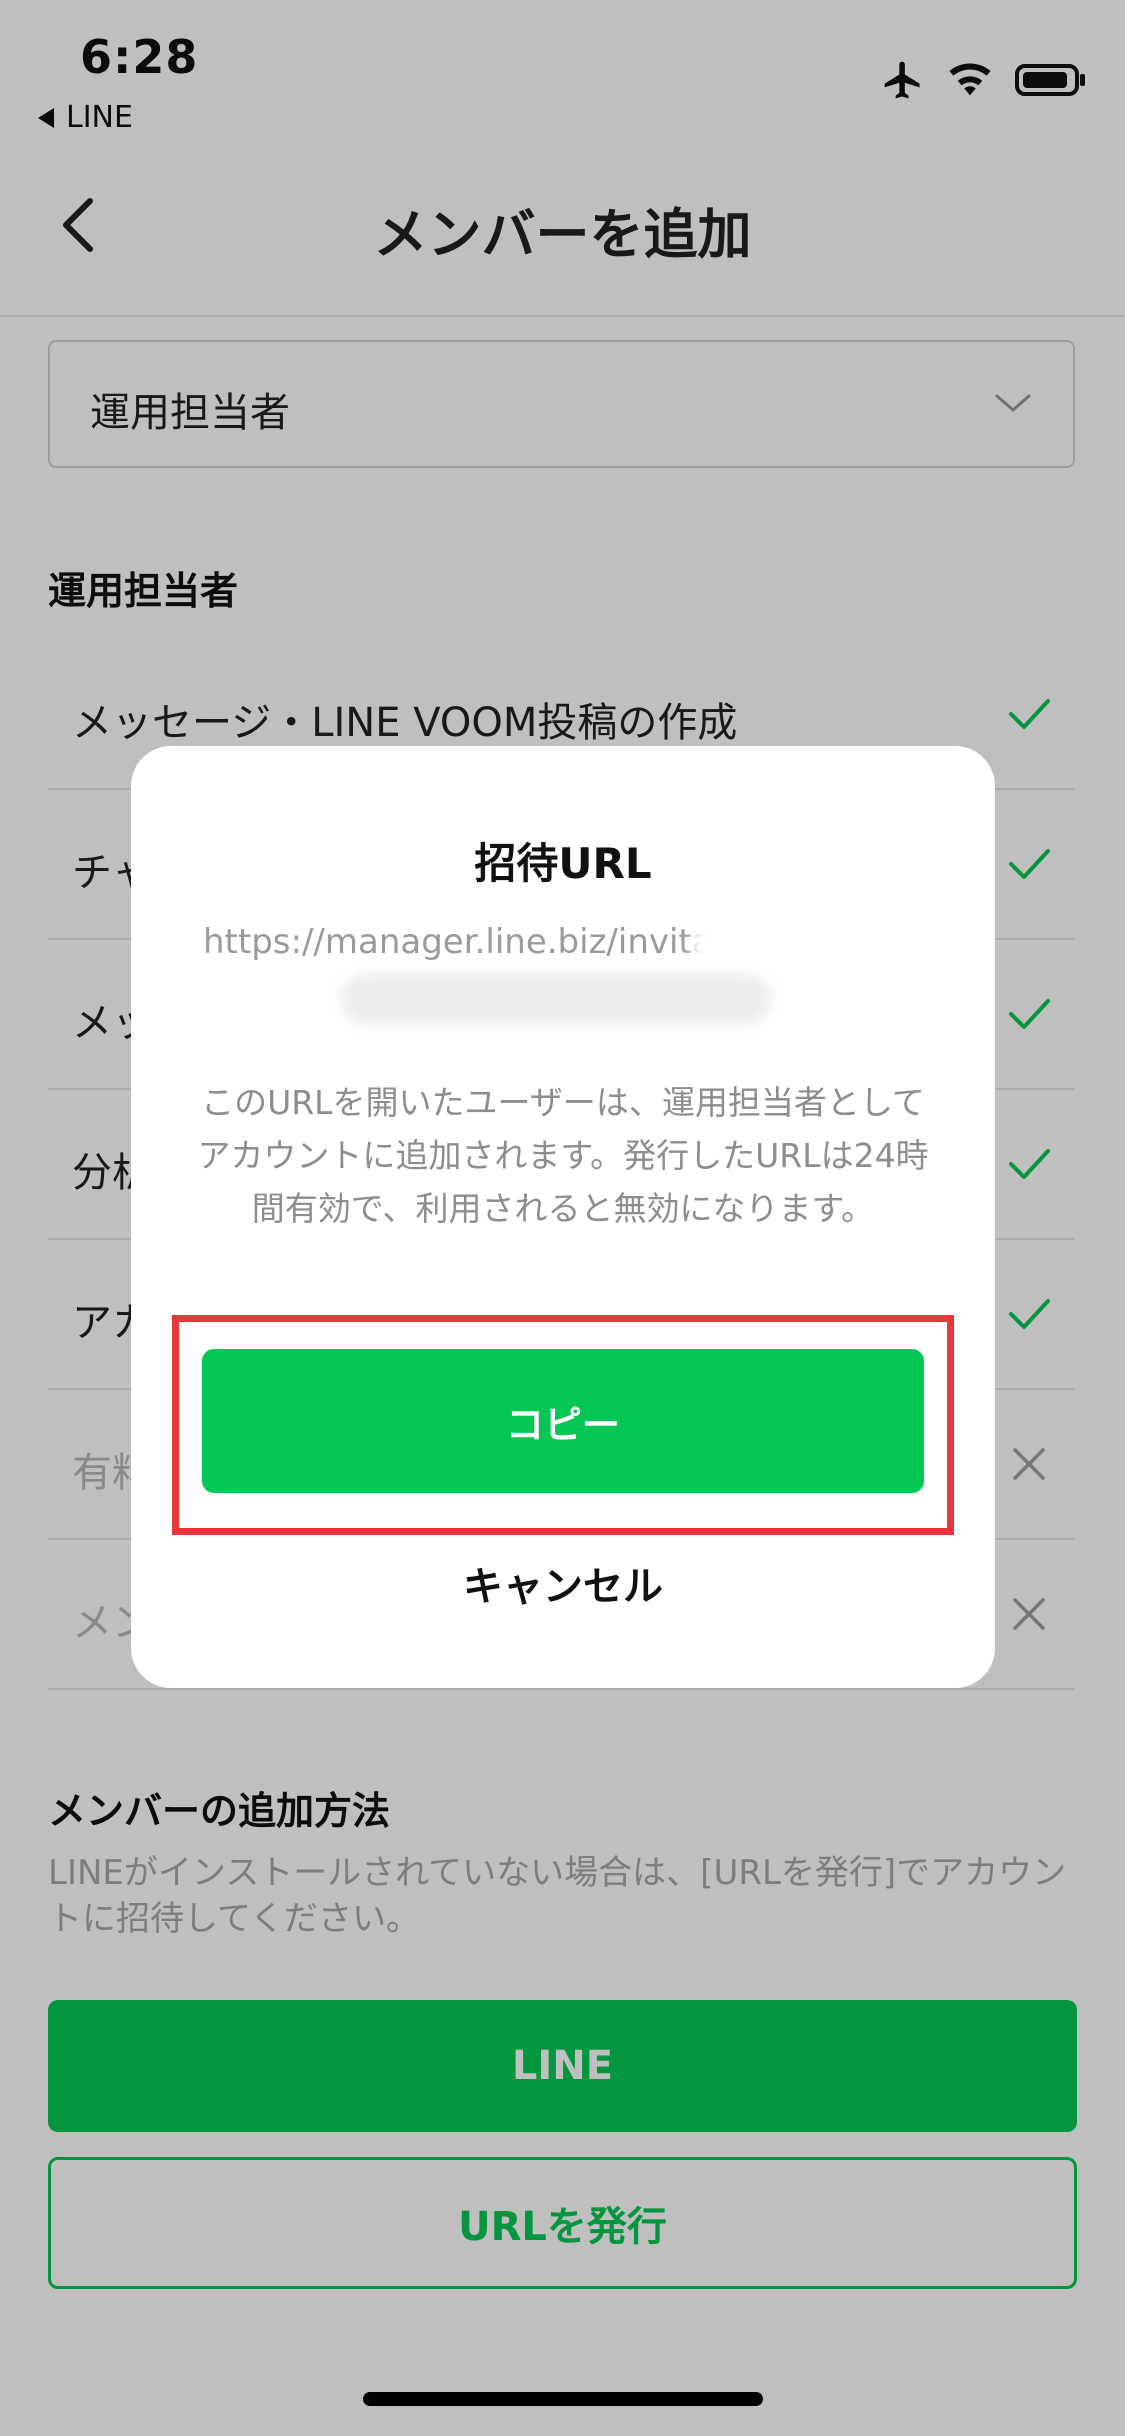 The height and width of the screenshot is (2436, 1125). What do you see at coordinates (563, 1421) in the screenshot?
I see `copy-button: コピー` at bounding box center [563, 1421].